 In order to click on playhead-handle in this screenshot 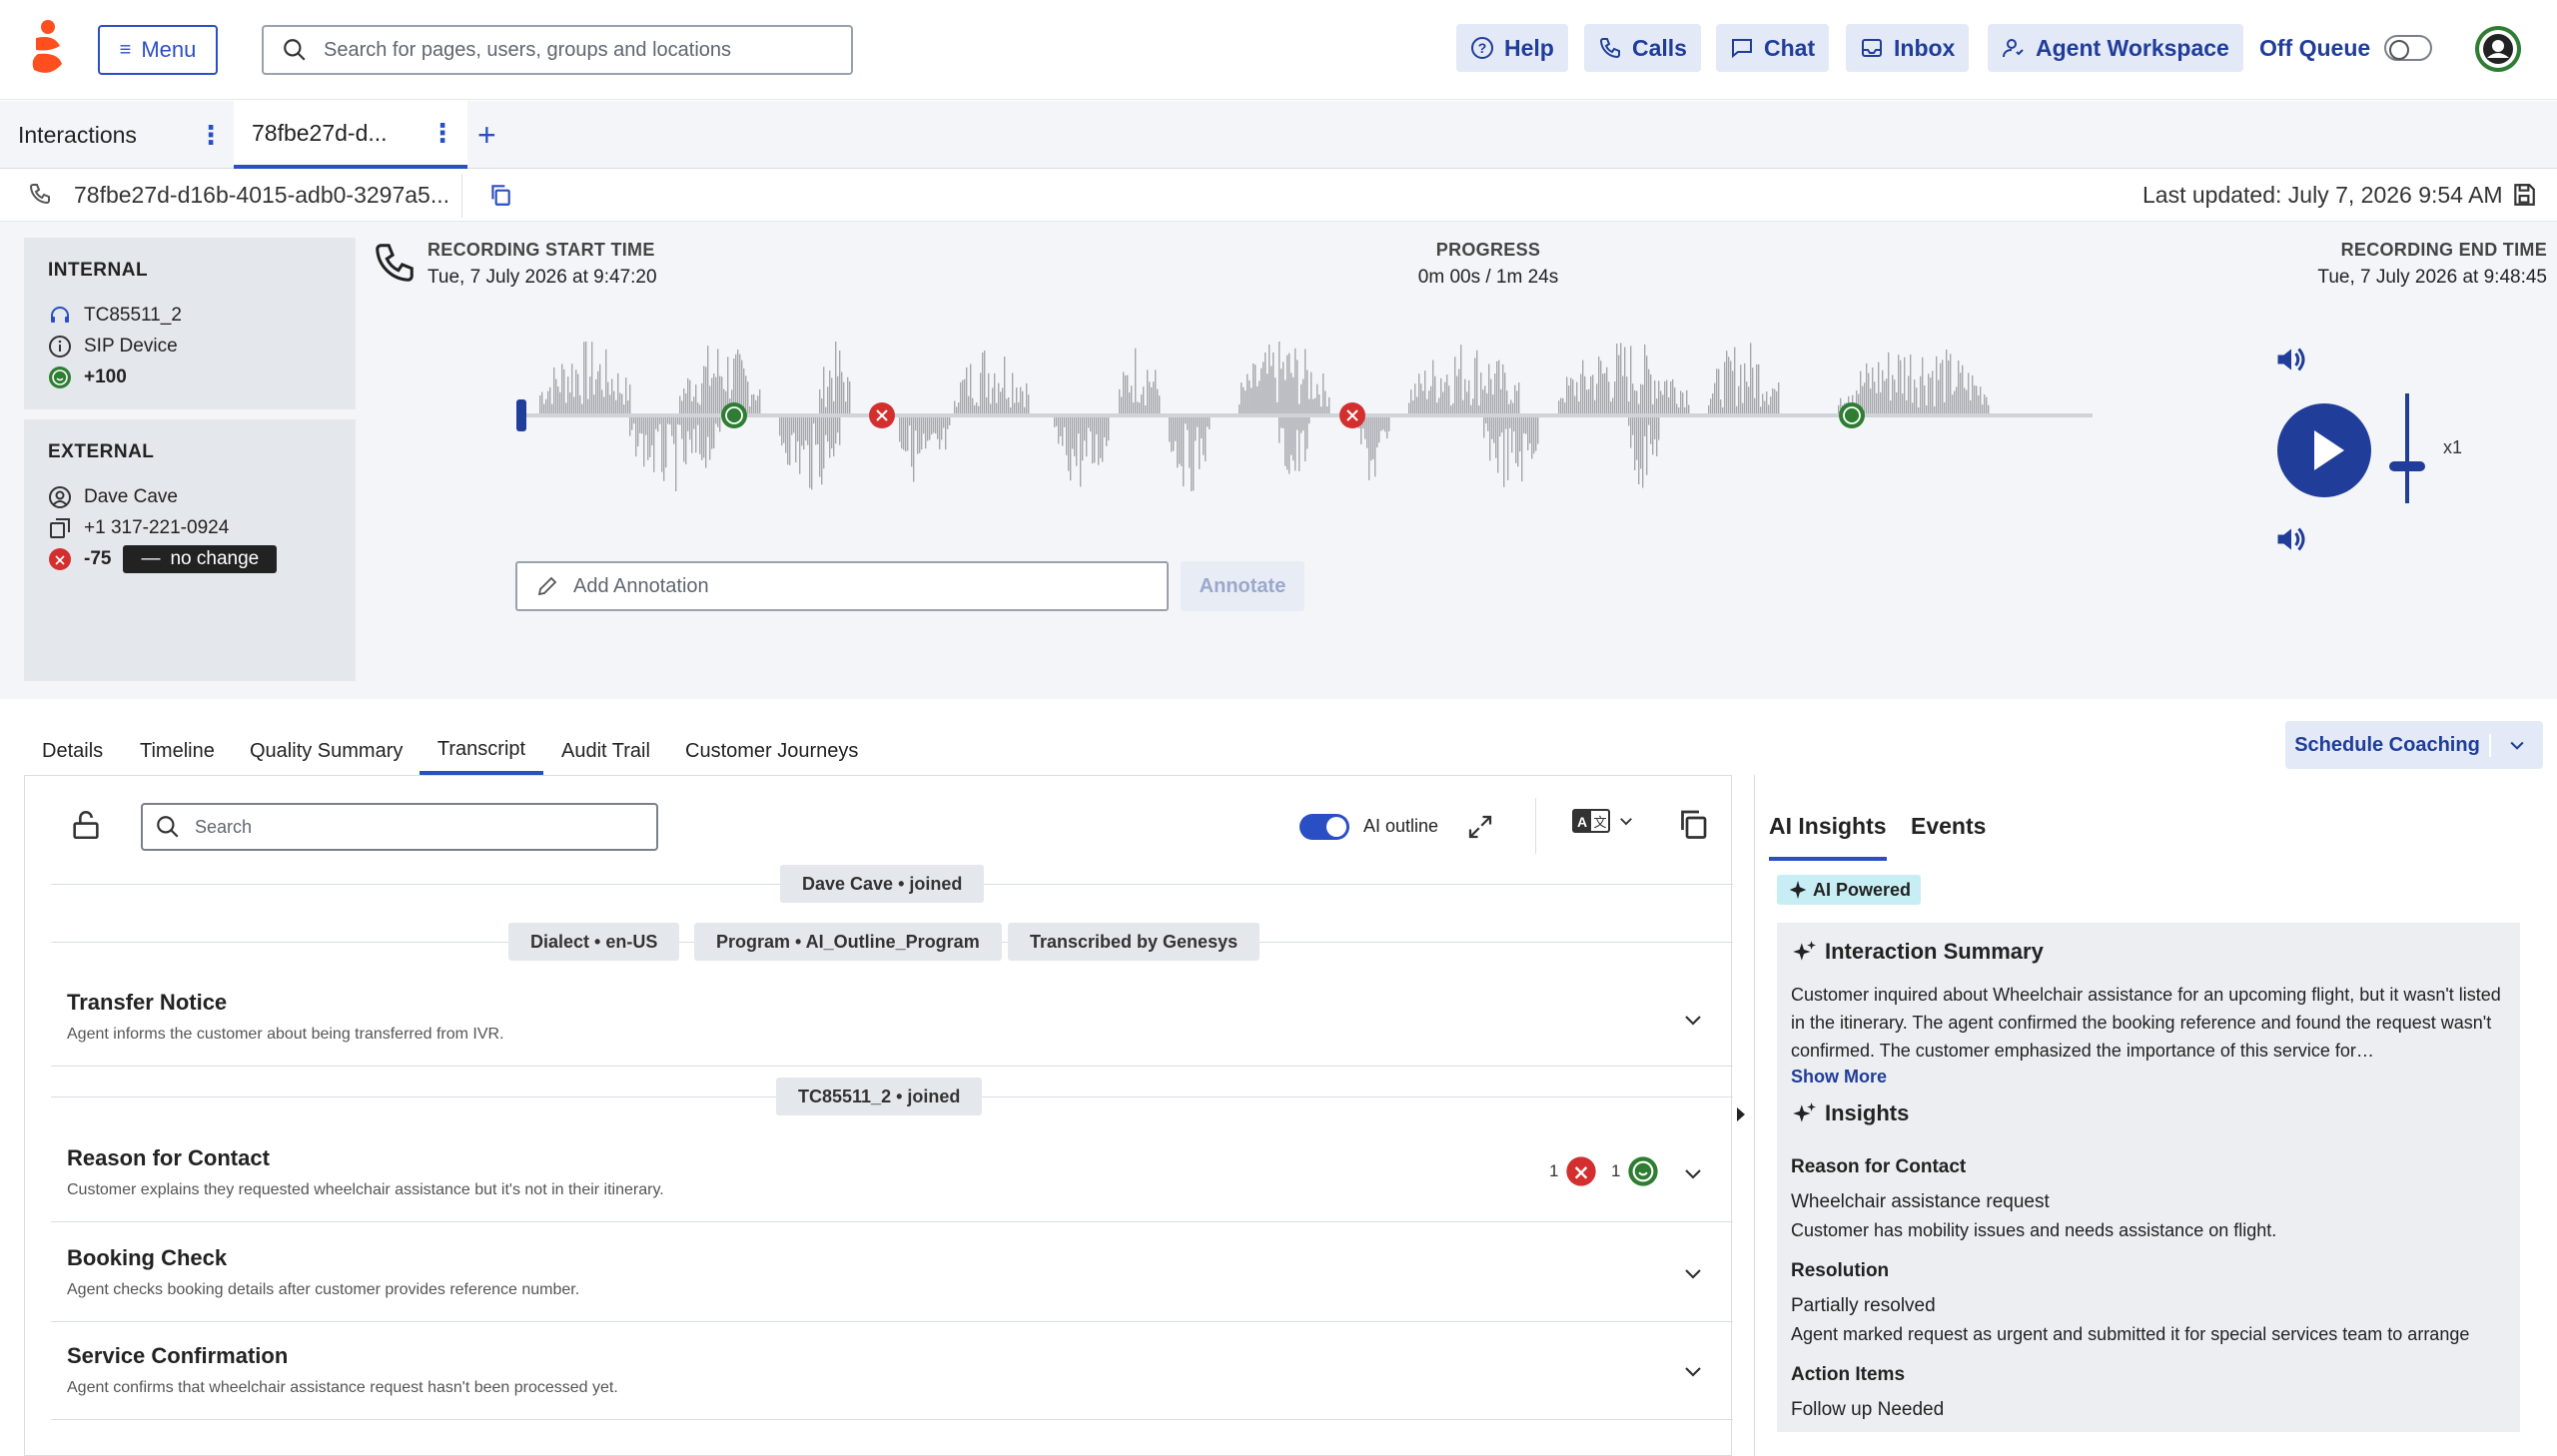, I will do `click(521, 415)`.